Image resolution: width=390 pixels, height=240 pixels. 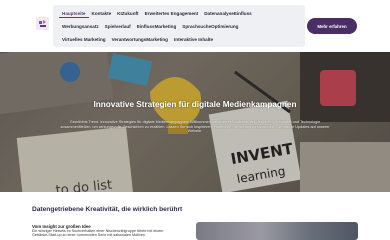 What do you see at coordinates (118, 27) in the screenshot?
I see `nav-item-spielverlauf: Spielverlauf` at bounding box center [118, 27].